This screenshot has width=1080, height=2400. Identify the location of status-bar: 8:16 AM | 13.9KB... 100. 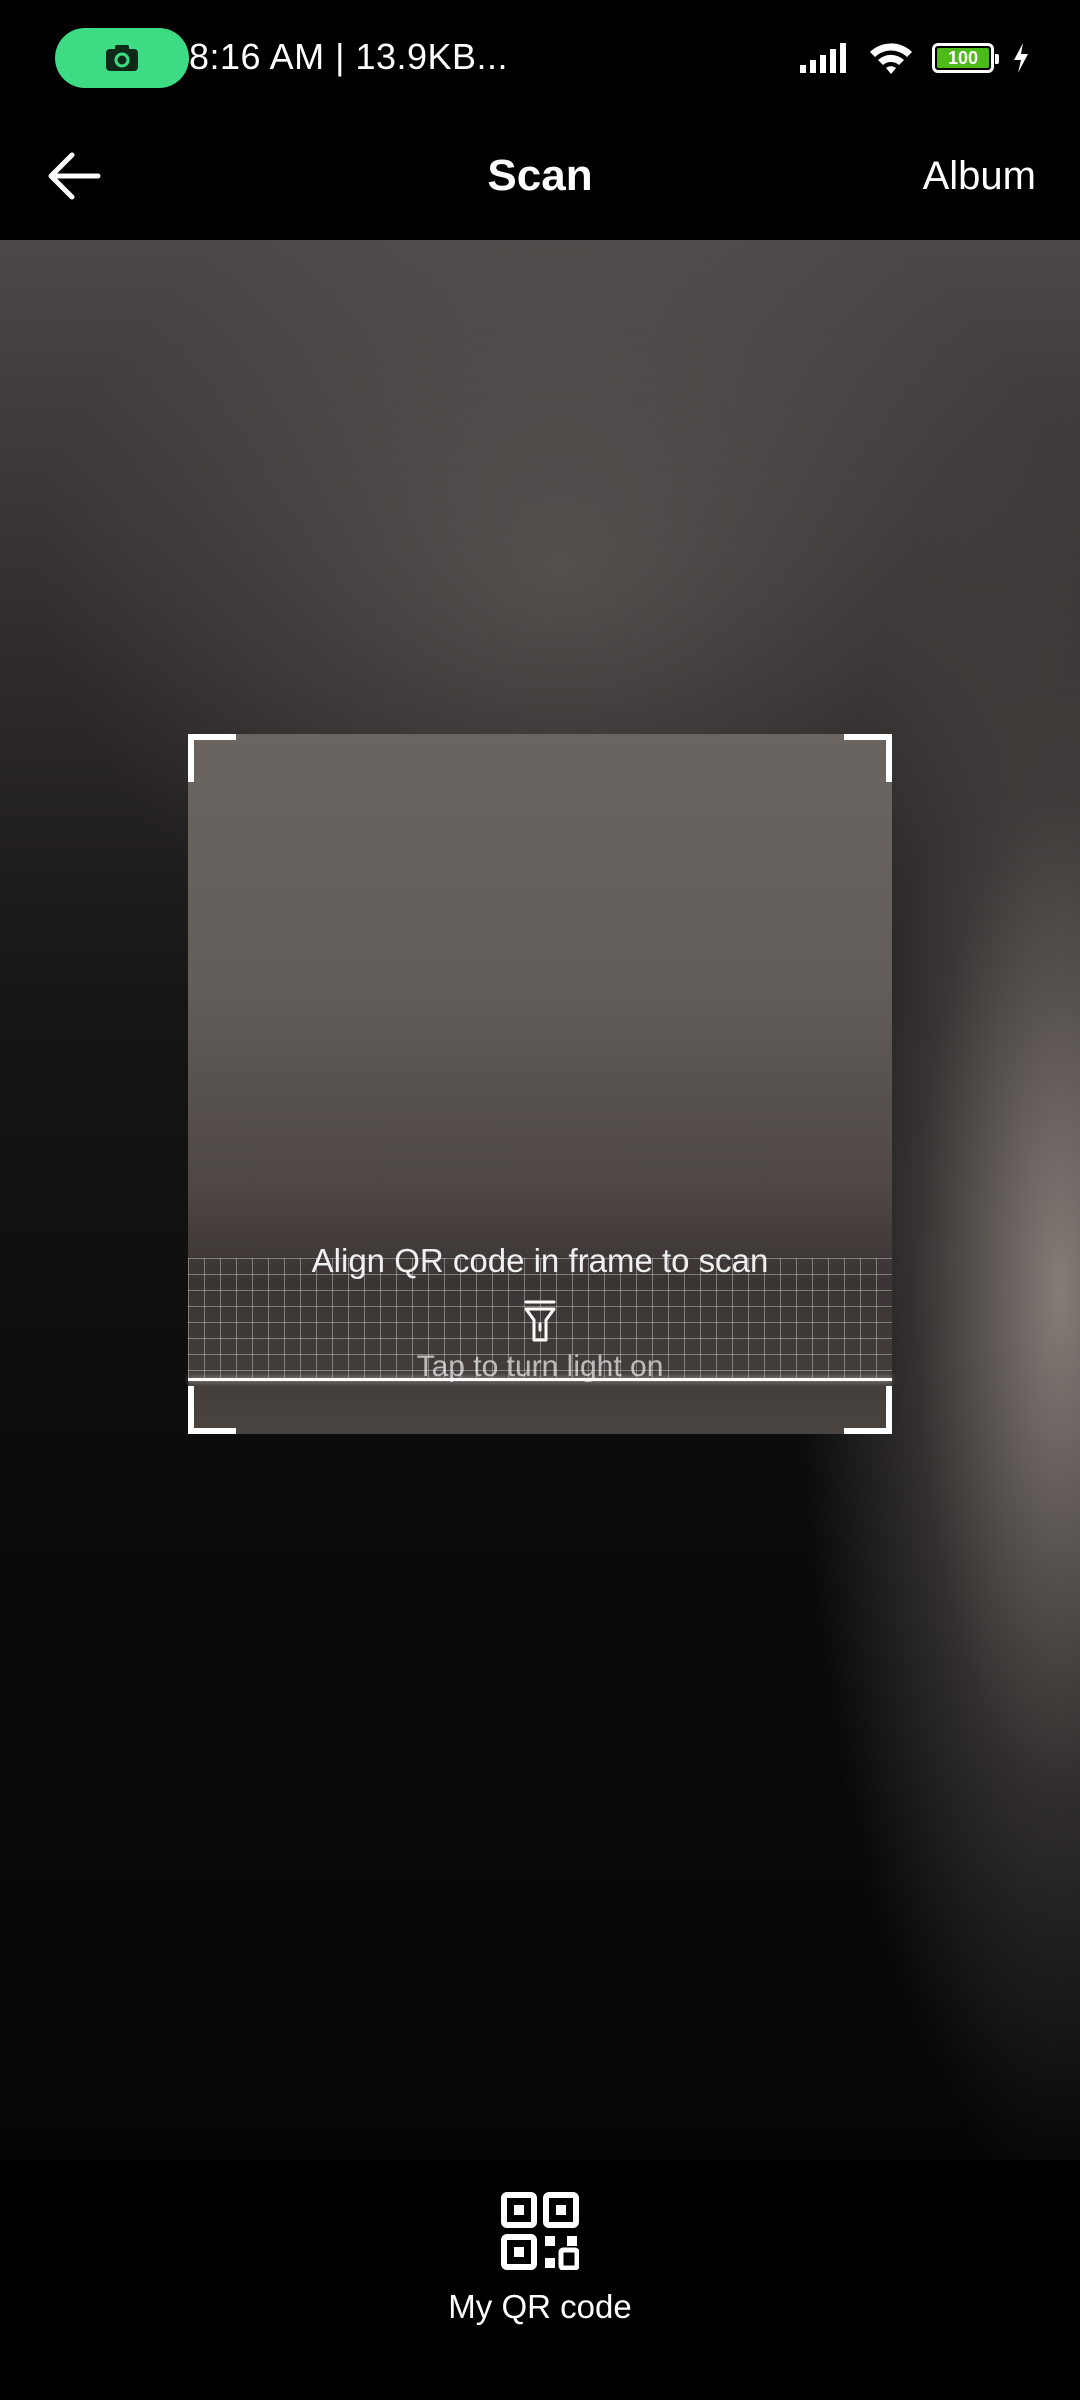
(540, 58).